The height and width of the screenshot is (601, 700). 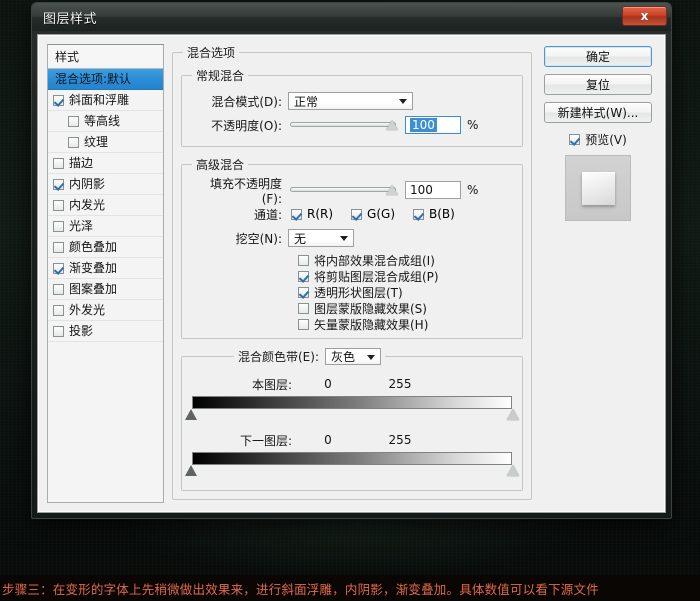 I want to click on preview-thumbnail-shape, so click(x=598, y=188).